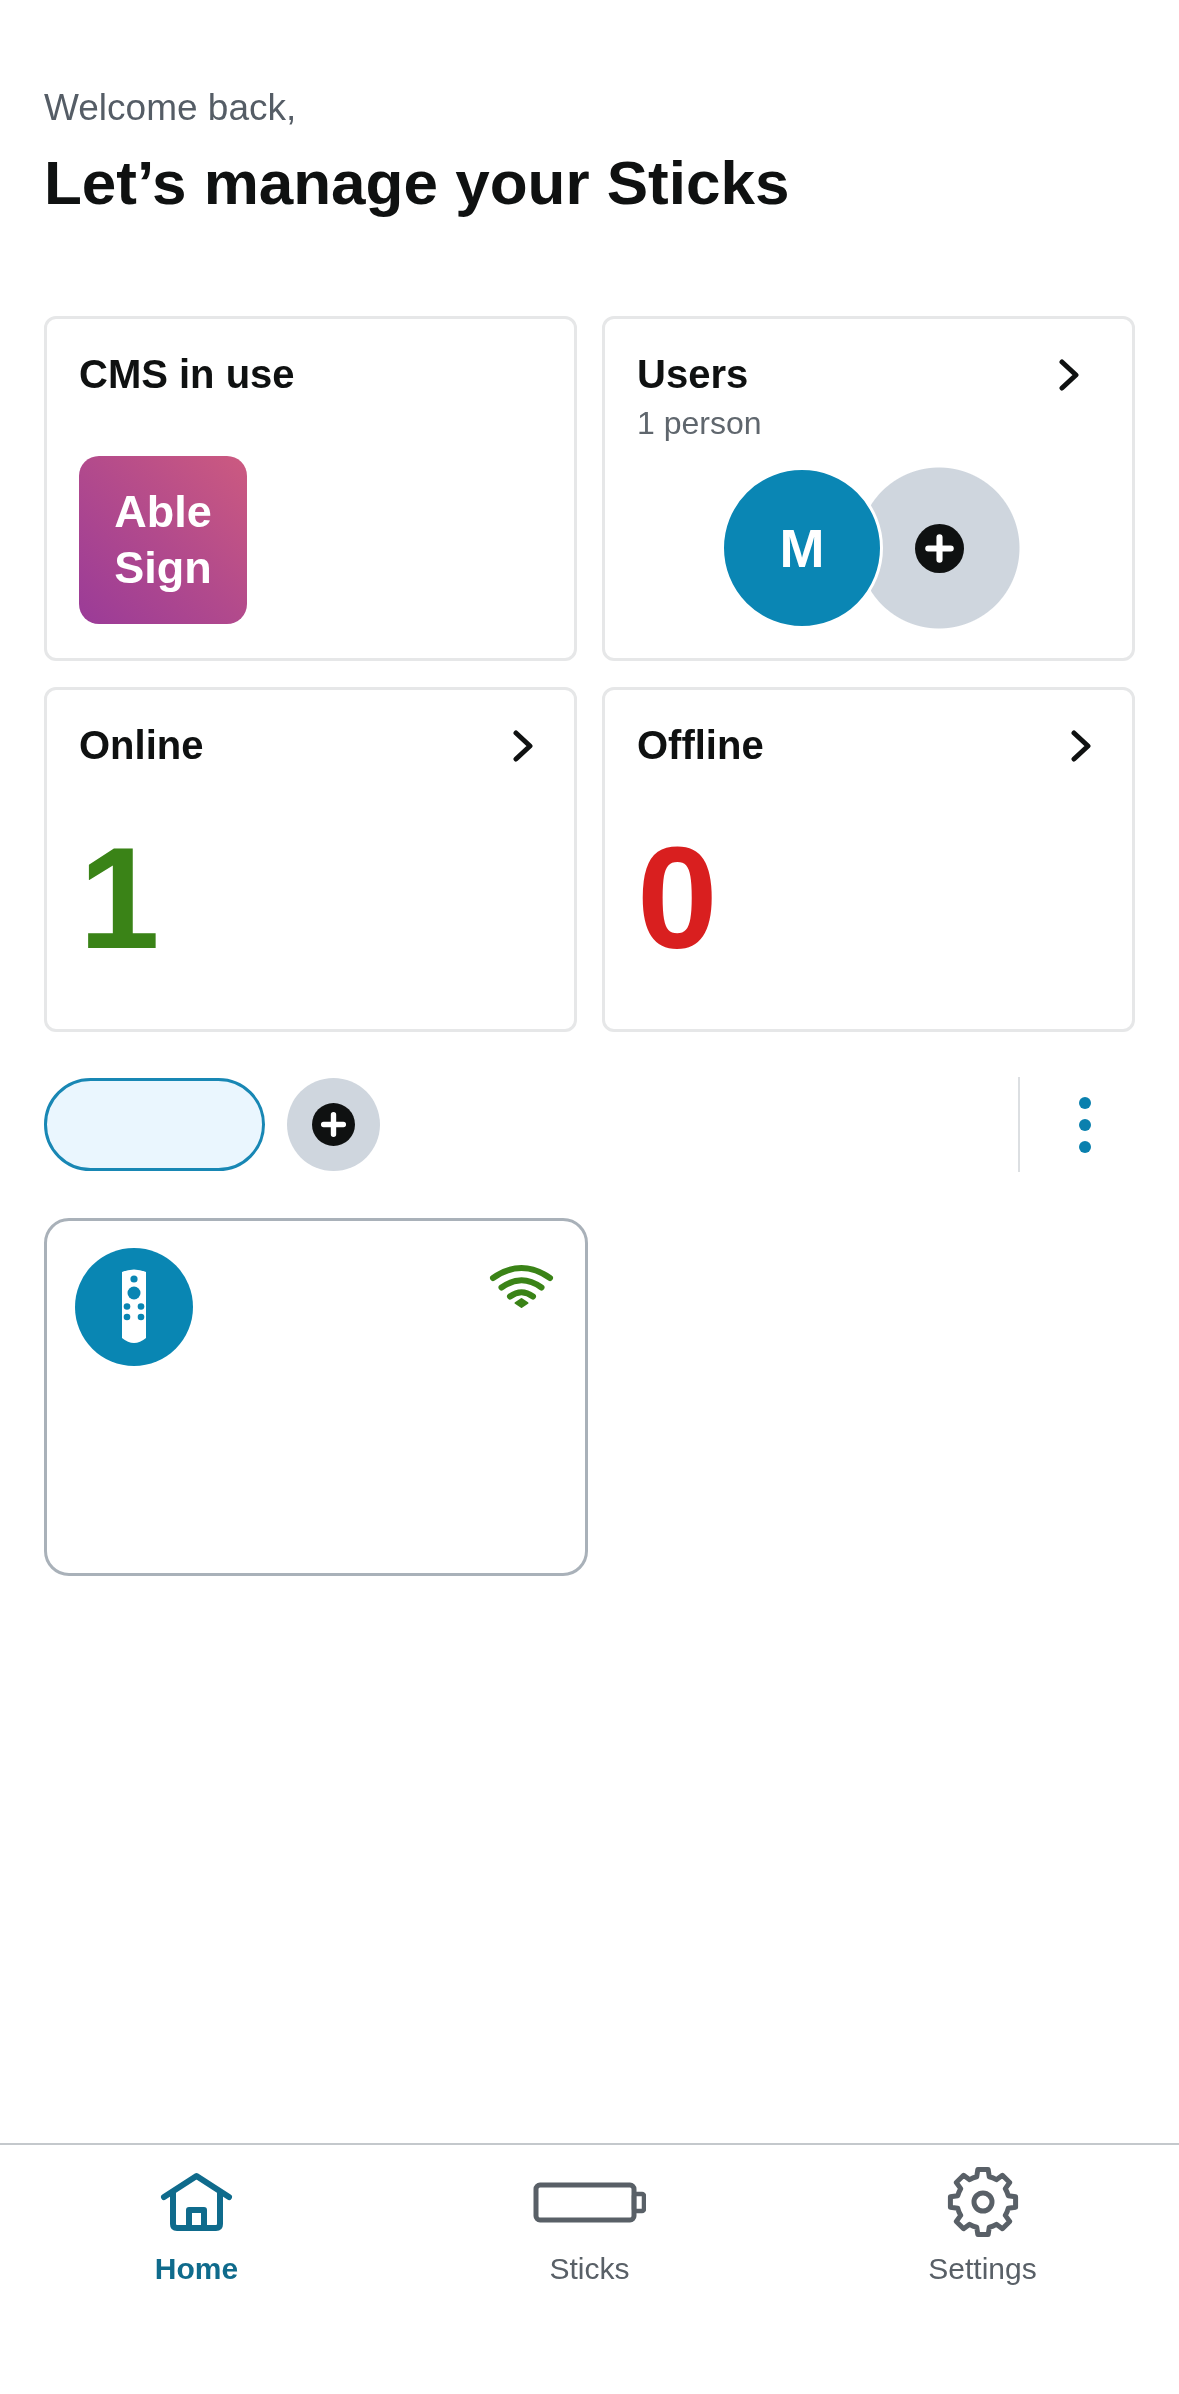 The image size is (1179, 2394). I want to click on card-title: Offline, so click(700, 745).